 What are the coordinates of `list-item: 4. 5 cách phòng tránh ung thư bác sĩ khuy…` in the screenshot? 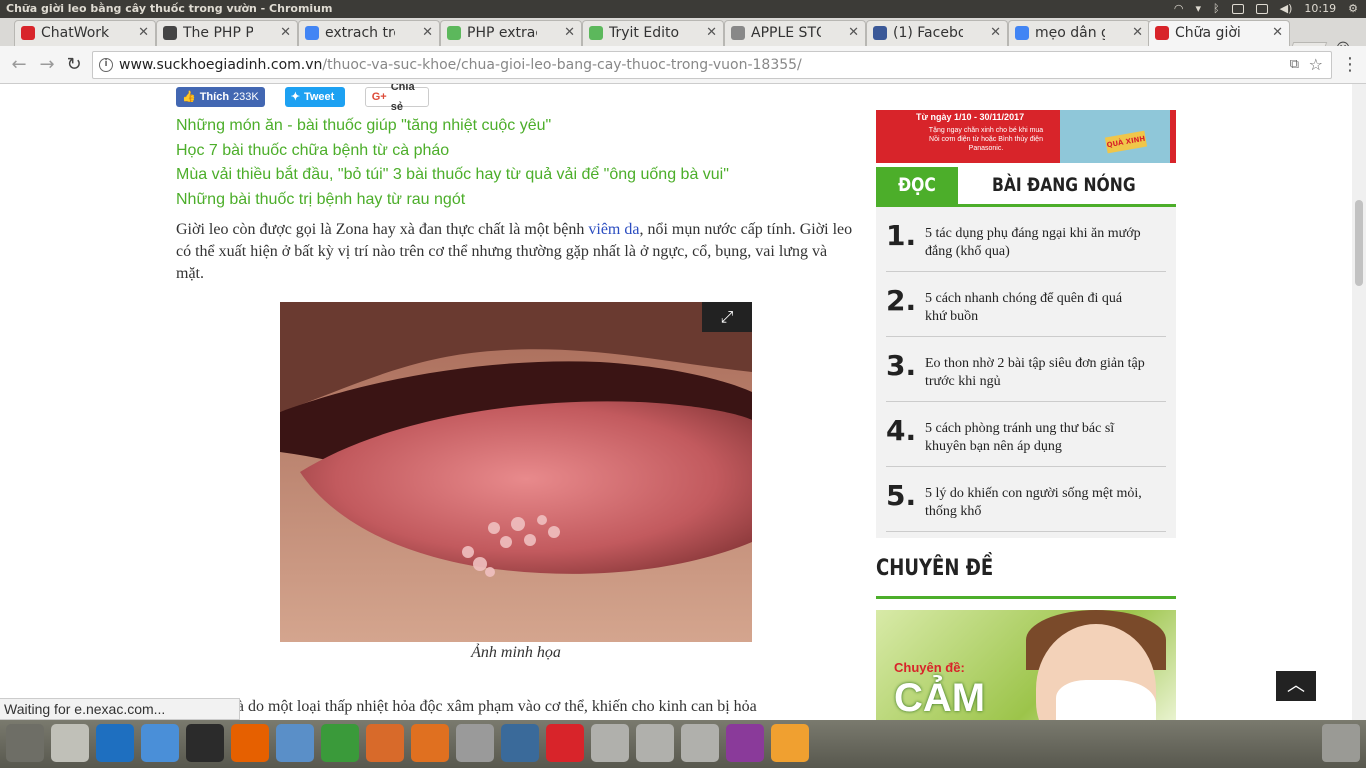 It's located at (1026, 434).